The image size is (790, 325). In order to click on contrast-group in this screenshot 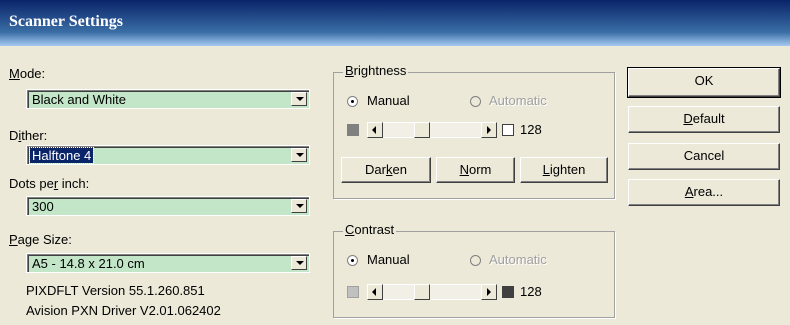, I will do `click(474, 274)`.